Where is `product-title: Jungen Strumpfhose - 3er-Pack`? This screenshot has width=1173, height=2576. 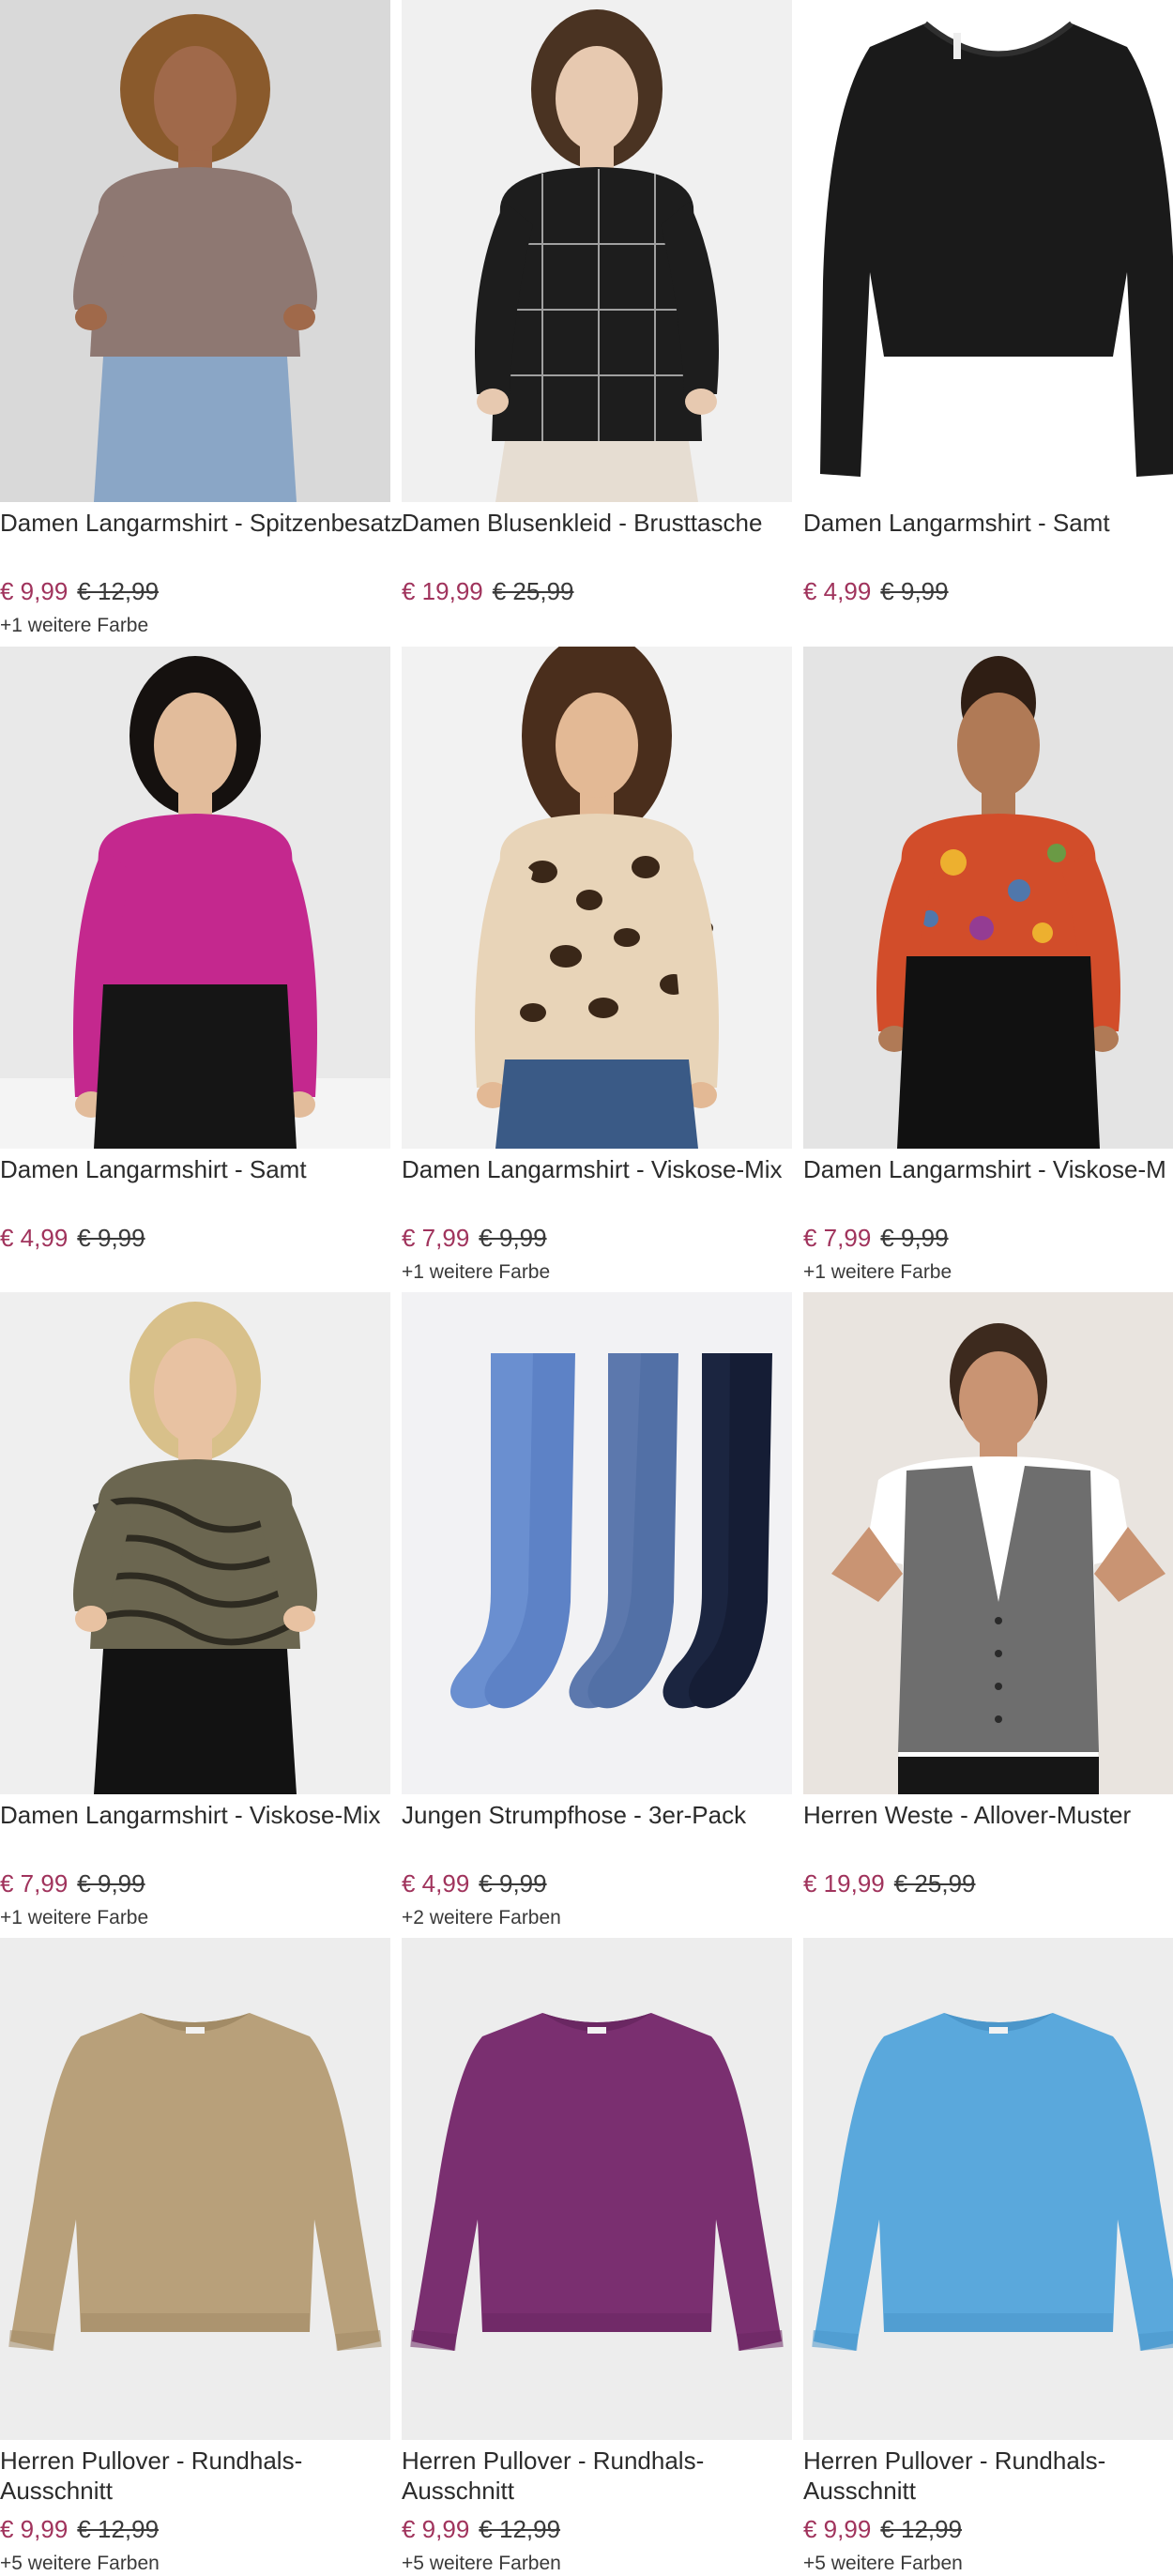 product-title: Jungen Strumpfhose - 3er-Pack is located at coordinates (603, 1815).